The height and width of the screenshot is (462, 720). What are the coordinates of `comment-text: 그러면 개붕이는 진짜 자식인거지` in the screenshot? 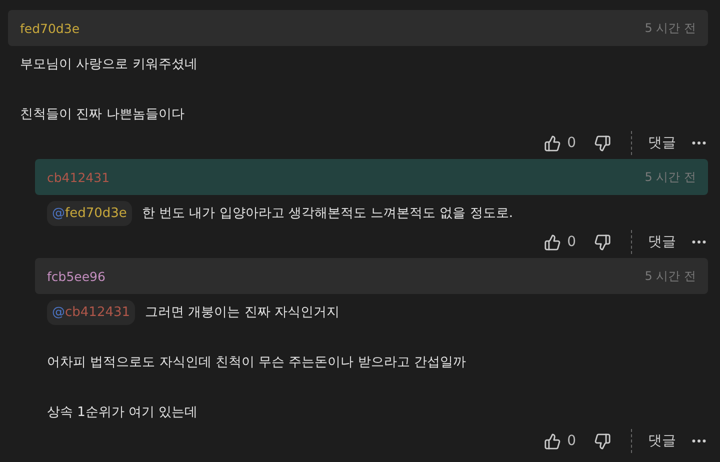 It's located at (242, 313).